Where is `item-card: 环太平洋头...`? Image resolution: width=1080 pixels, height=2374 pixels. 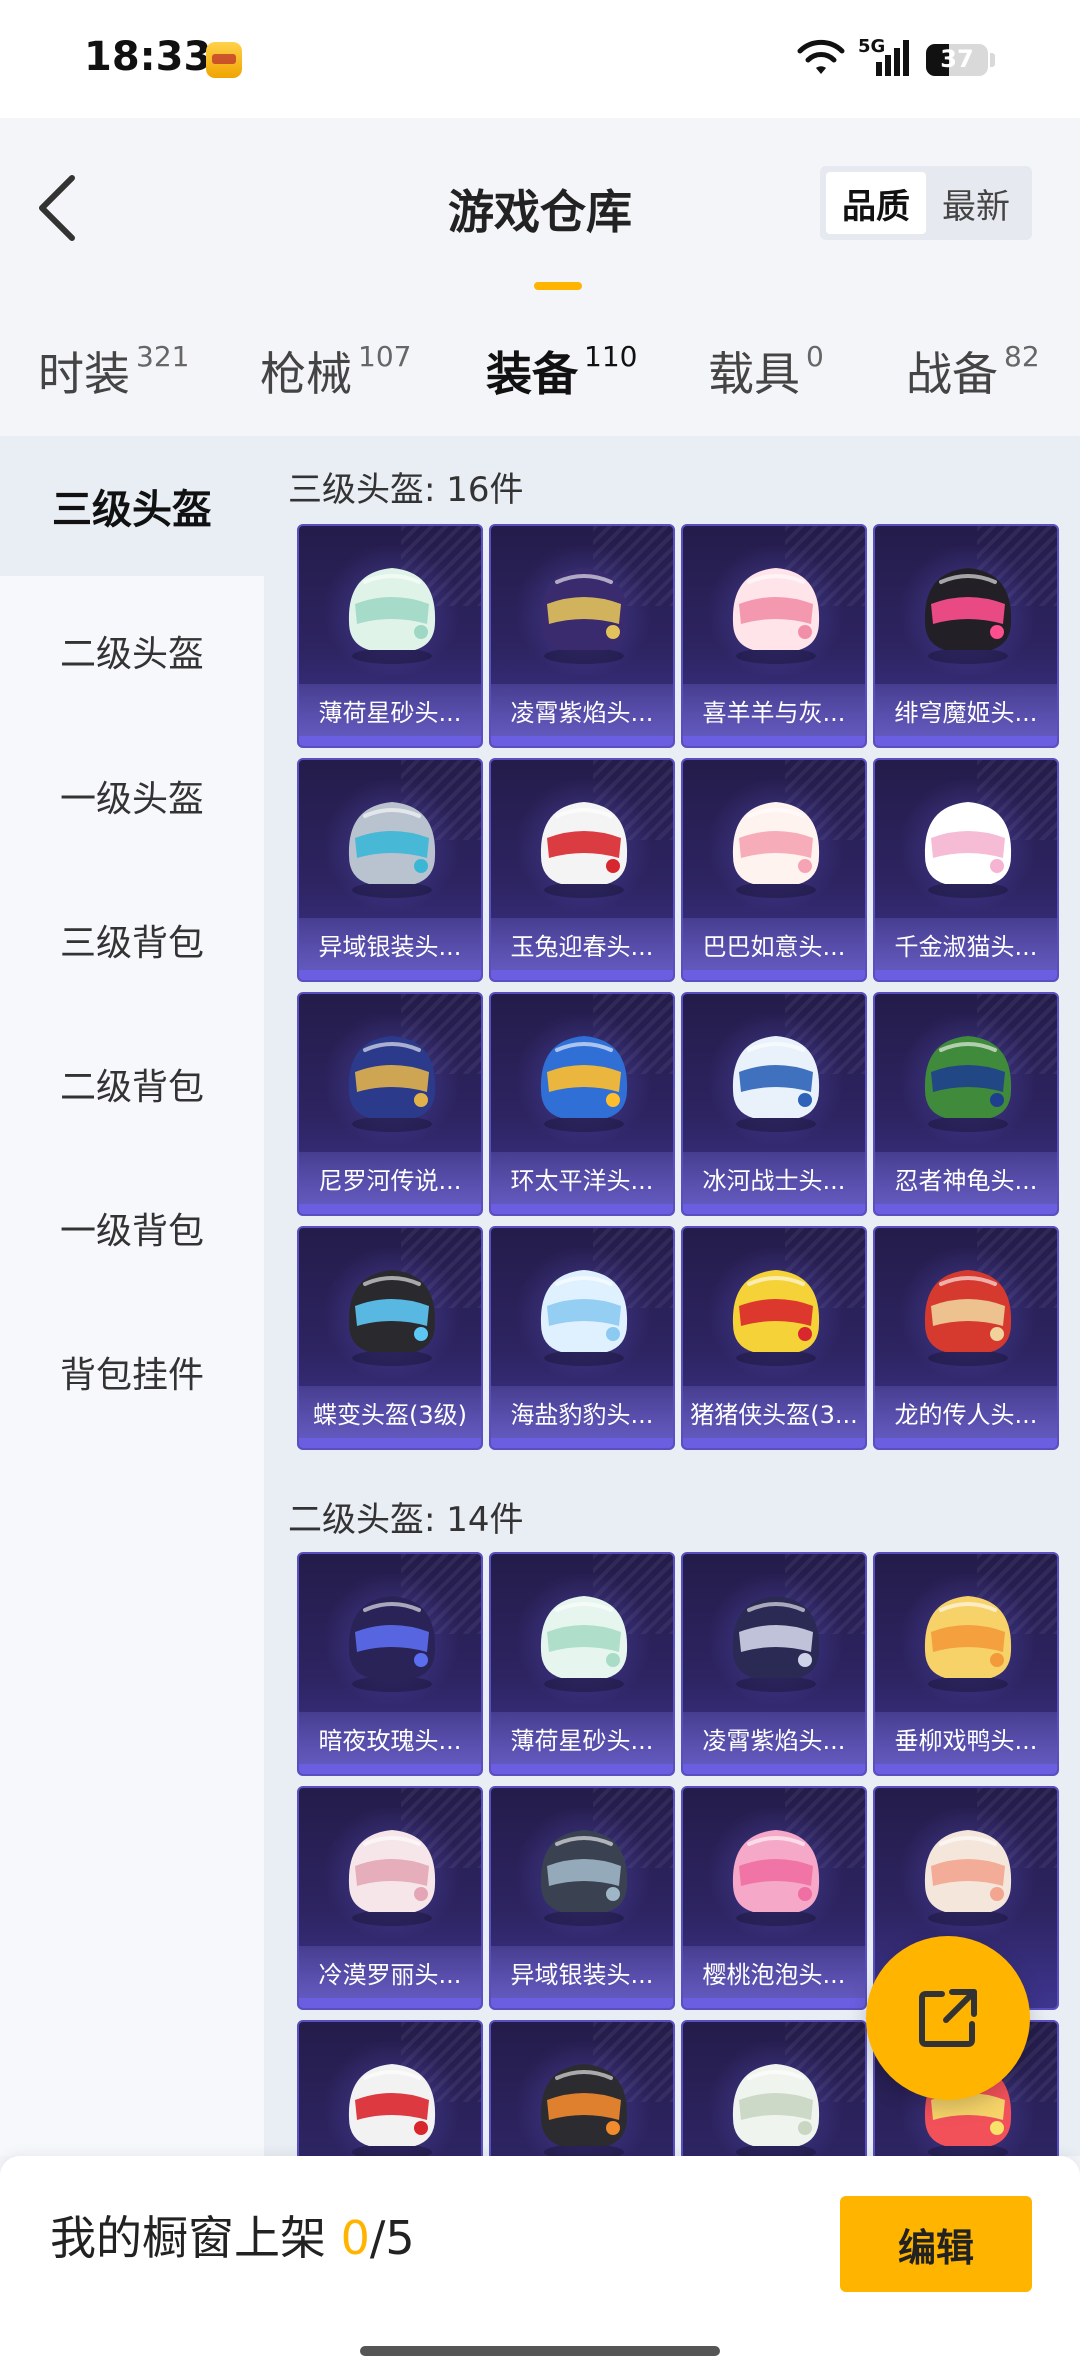 item-card: 环太平洋头... is located at coordinates (582, 1104).